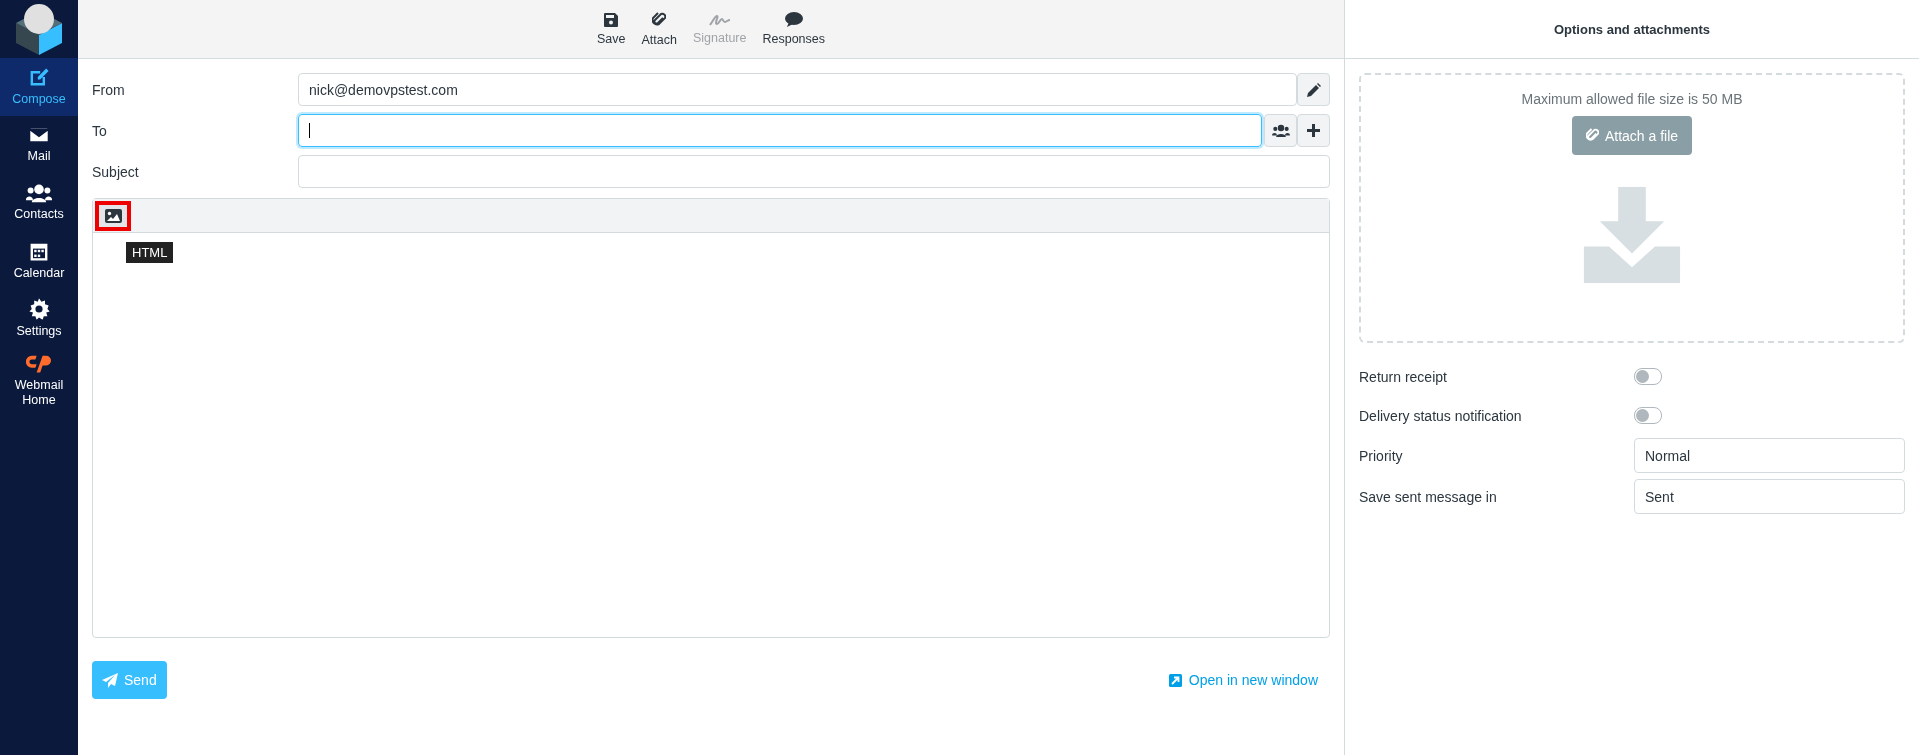 The height and width of the screenshot is (755, 1919). Describe the element at coordinates (1769, 496) in the screenshot. I see `select-field: Sent` at that location.